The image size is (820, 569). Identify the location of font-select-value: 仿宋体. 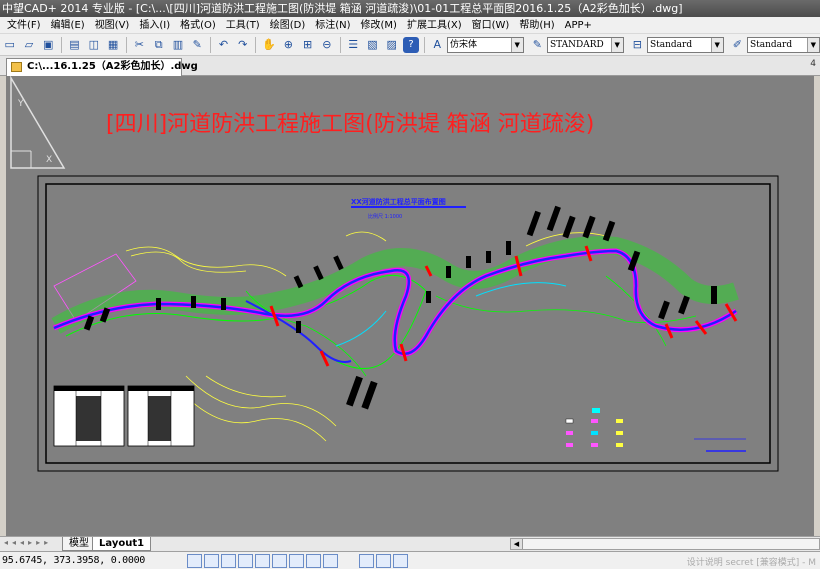
(463, 44).